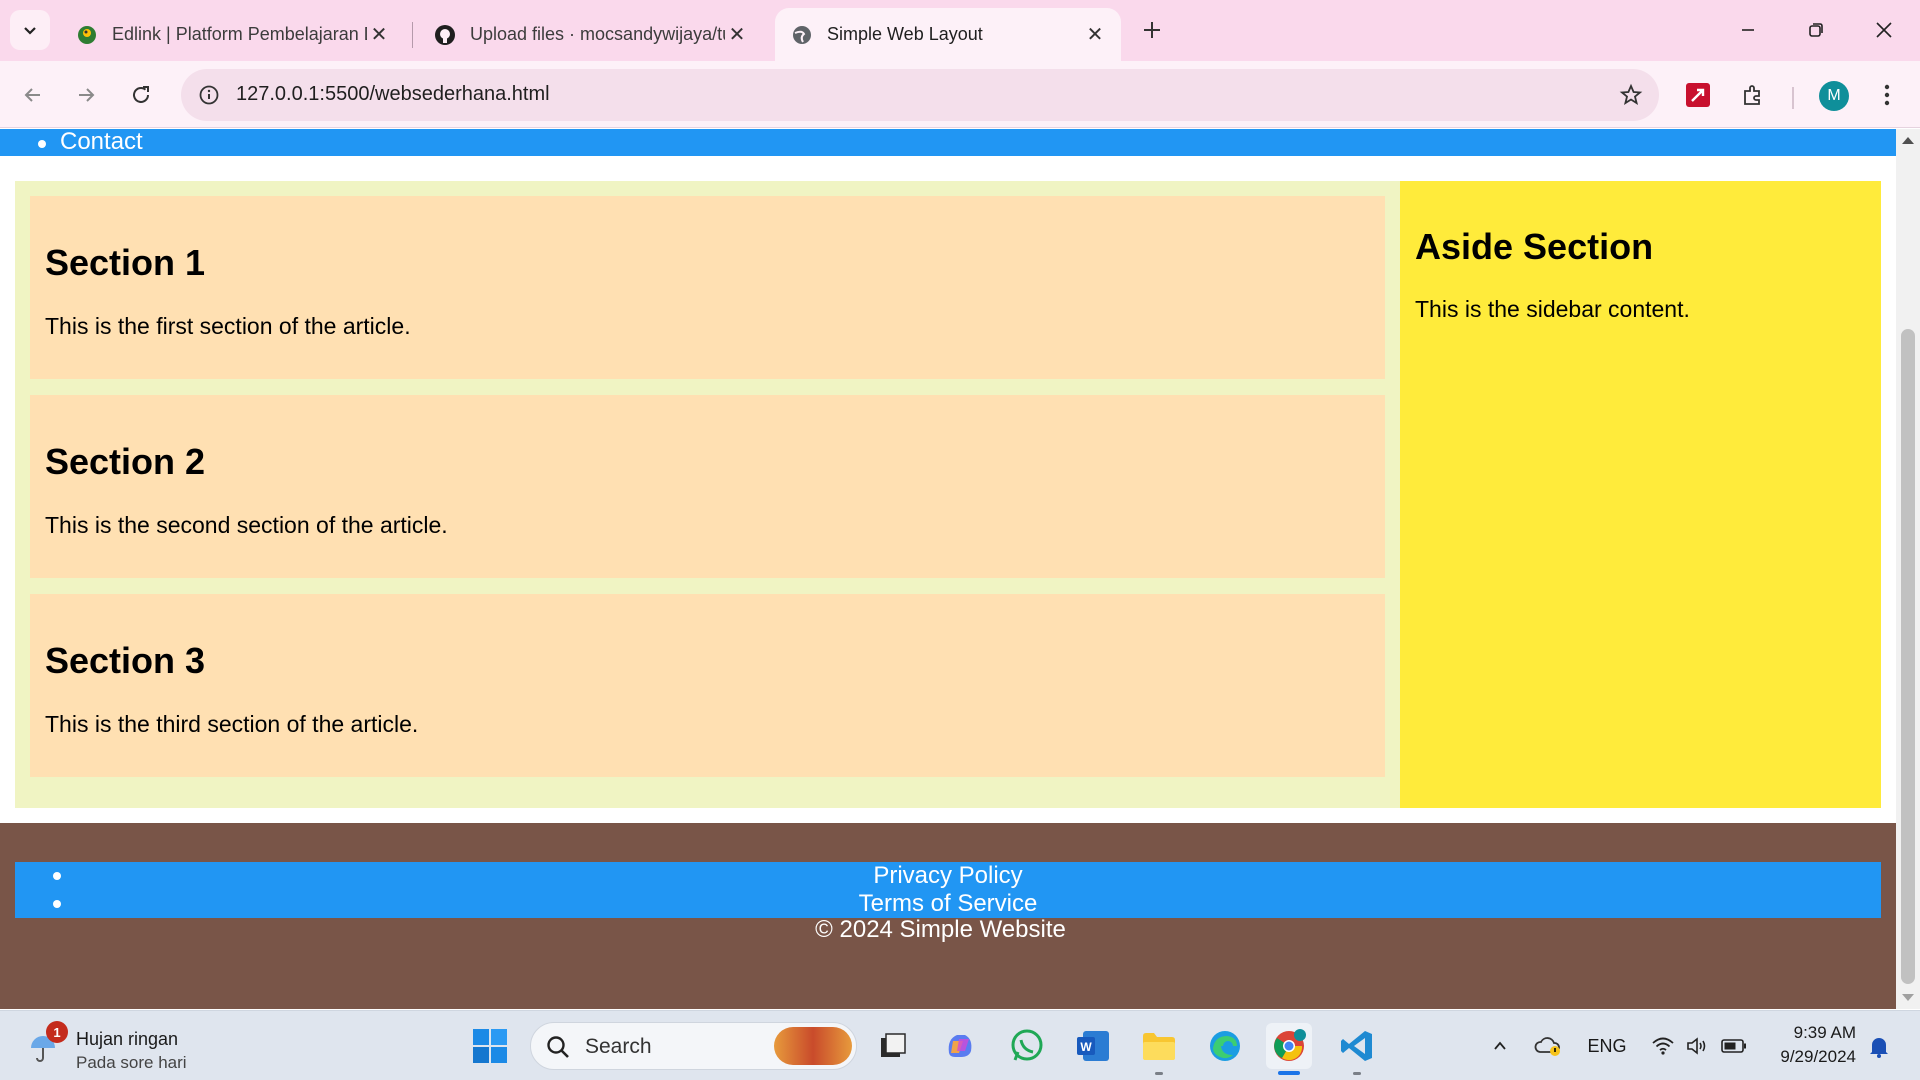 The width and height of the screenshot is (1920, 1080). I want to click on aside-heading: Aside Section, so click(1534, 246).